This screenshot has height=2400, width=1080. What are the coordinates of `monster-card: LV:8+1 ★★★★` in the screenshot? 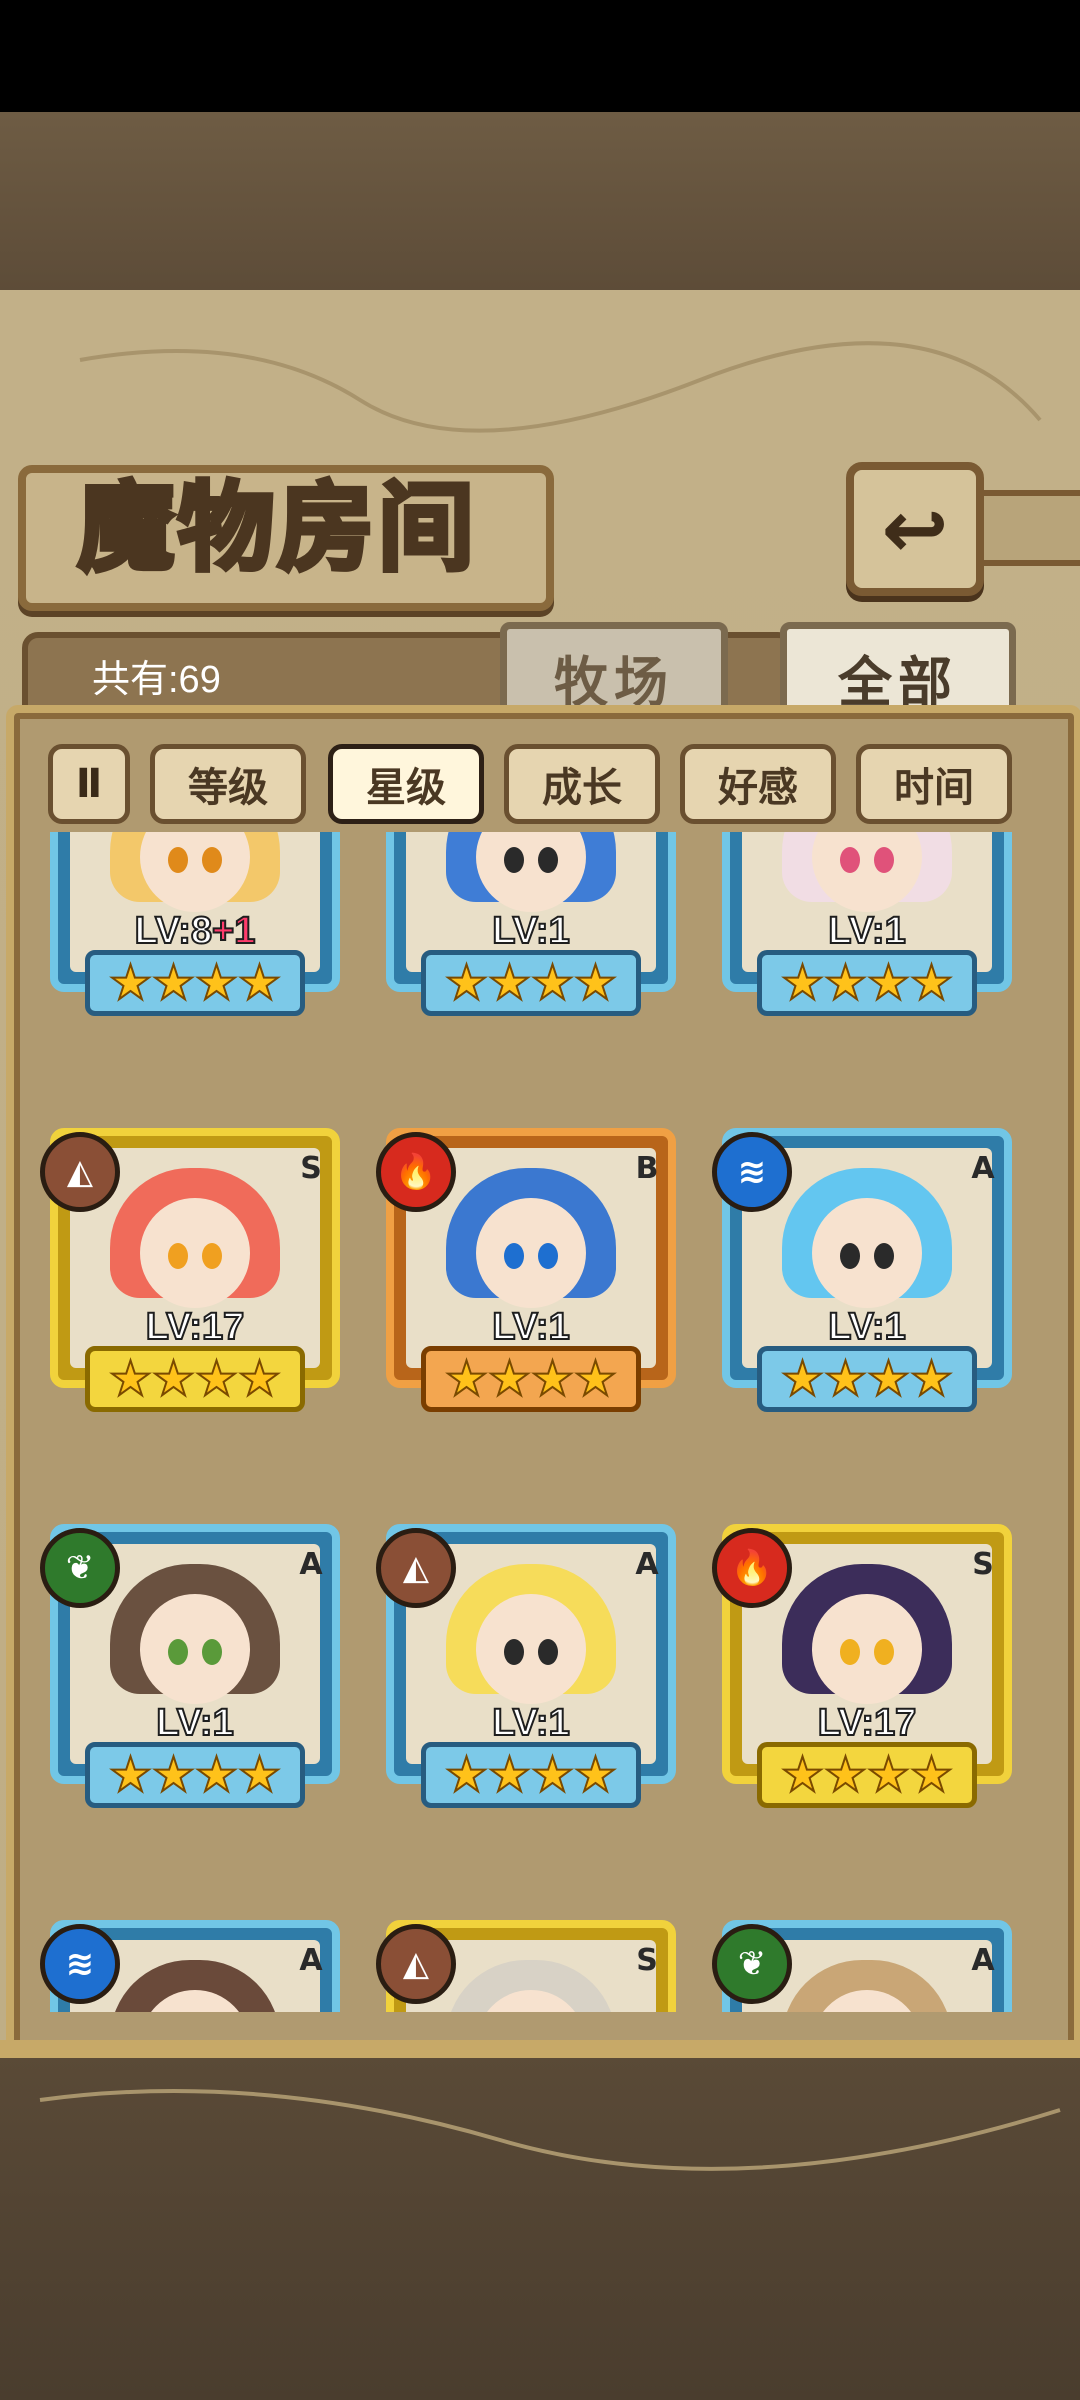 It's located at (195, 932).